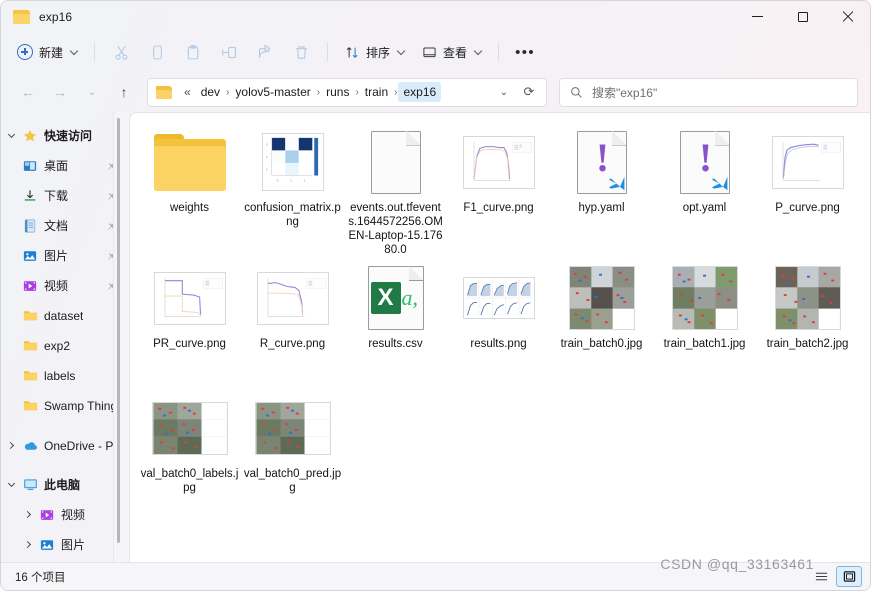 The height and width of the screenshot is (591, 871). I want to click on new-button: 新建, so click(48, 52).